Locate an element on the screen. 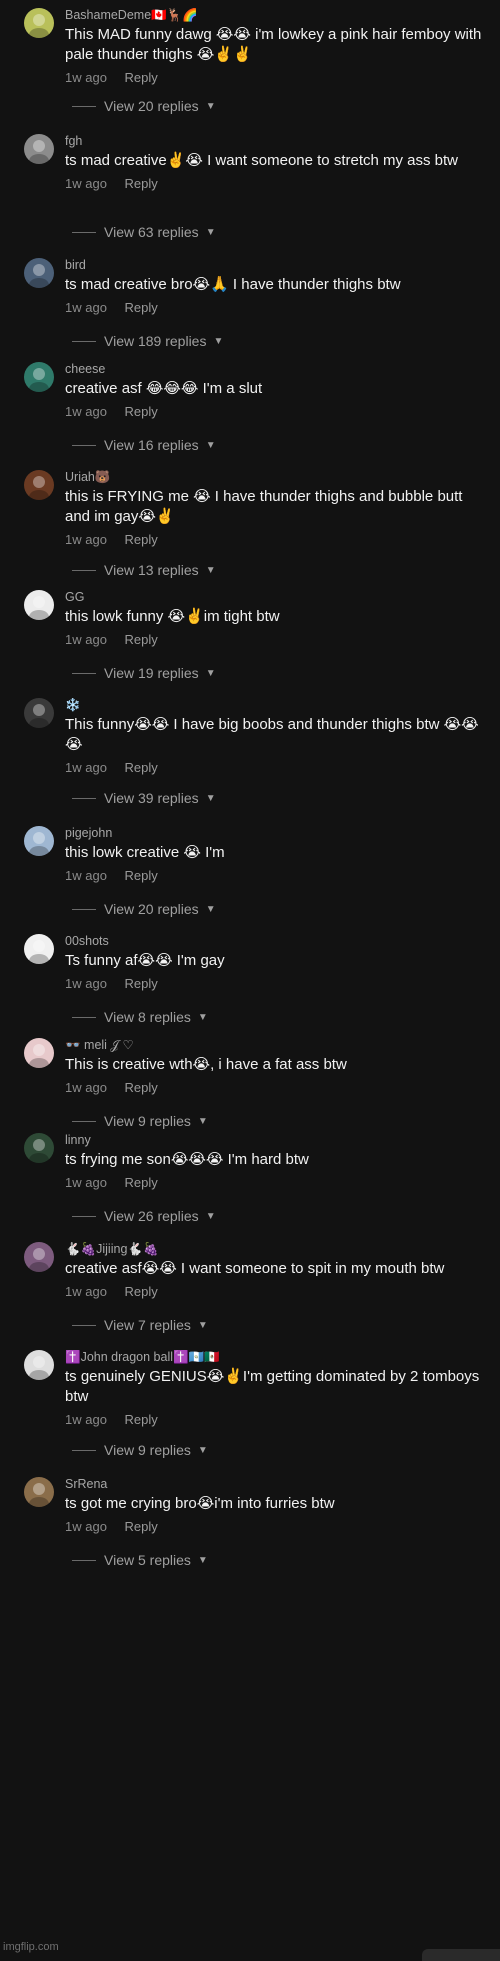 The height and width of the screenshot is (1961, 500). view-replies-label: View 16 replies is located at coordinates (151, 445).